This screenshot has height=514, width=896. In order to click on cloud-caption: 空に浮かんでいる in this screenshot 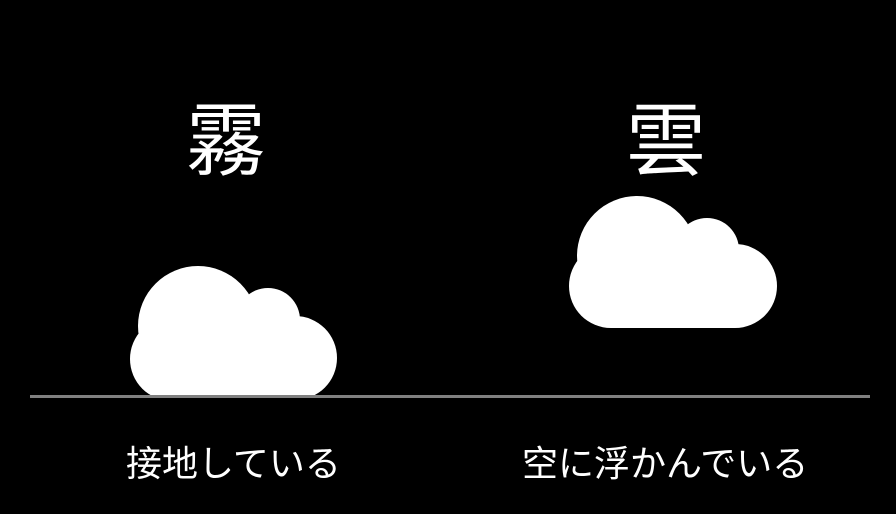, I will do `click(665, 464)`.